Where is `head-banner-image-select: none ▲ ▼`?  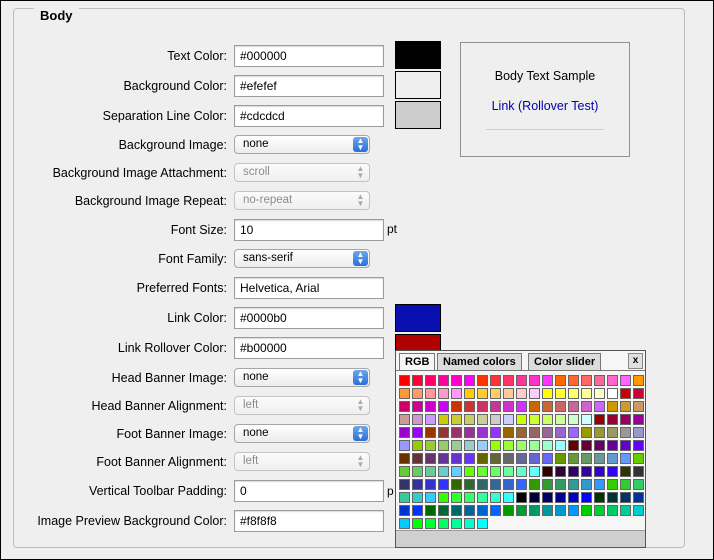 head-banner-image-select: none ▲ ▼ is located at coordinates (302, 377).